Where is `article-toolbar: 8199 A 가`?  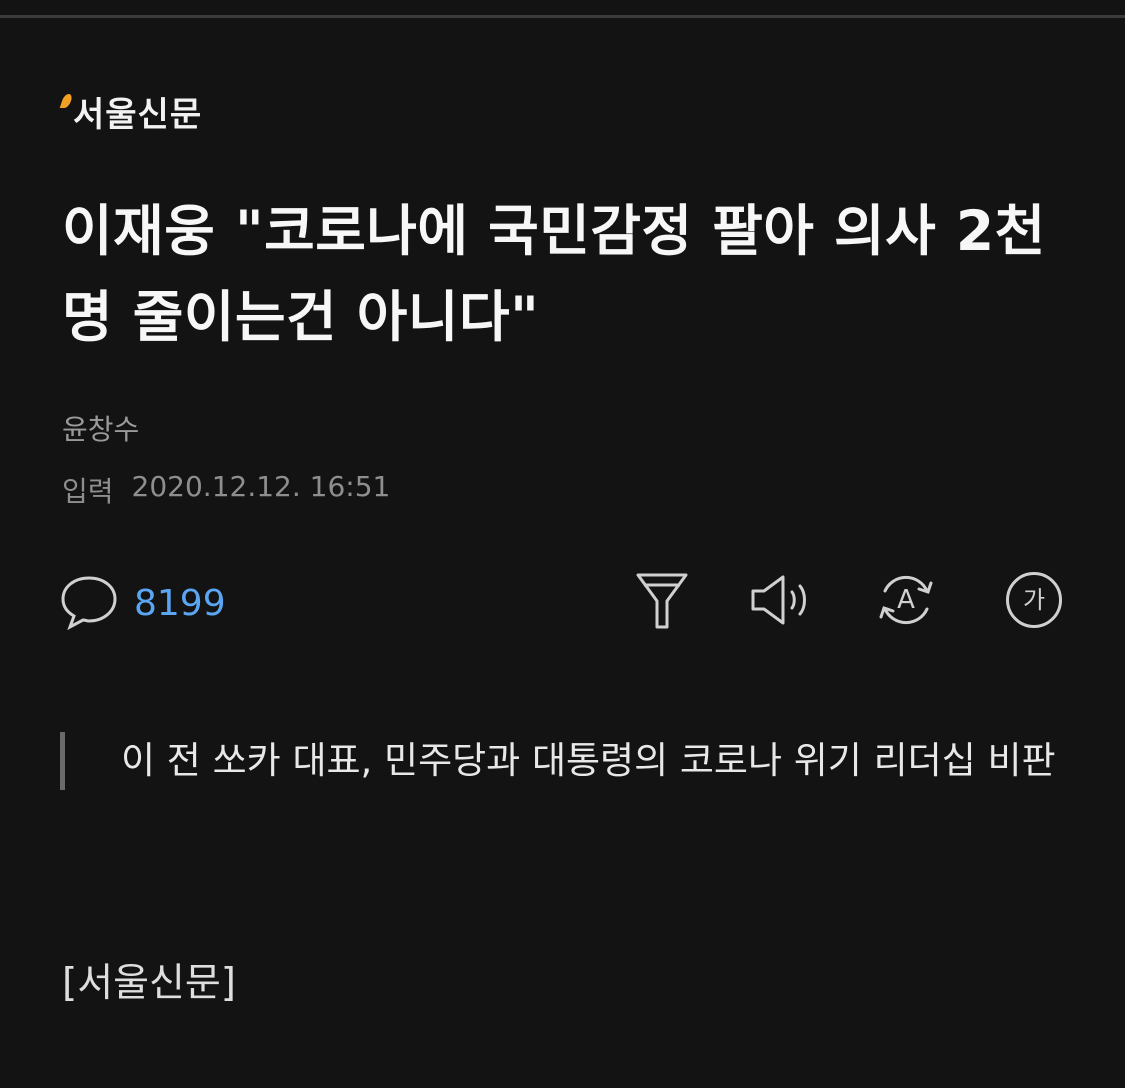
article-toolbar: 8199 A 가 is located at coordinates (565, 601).